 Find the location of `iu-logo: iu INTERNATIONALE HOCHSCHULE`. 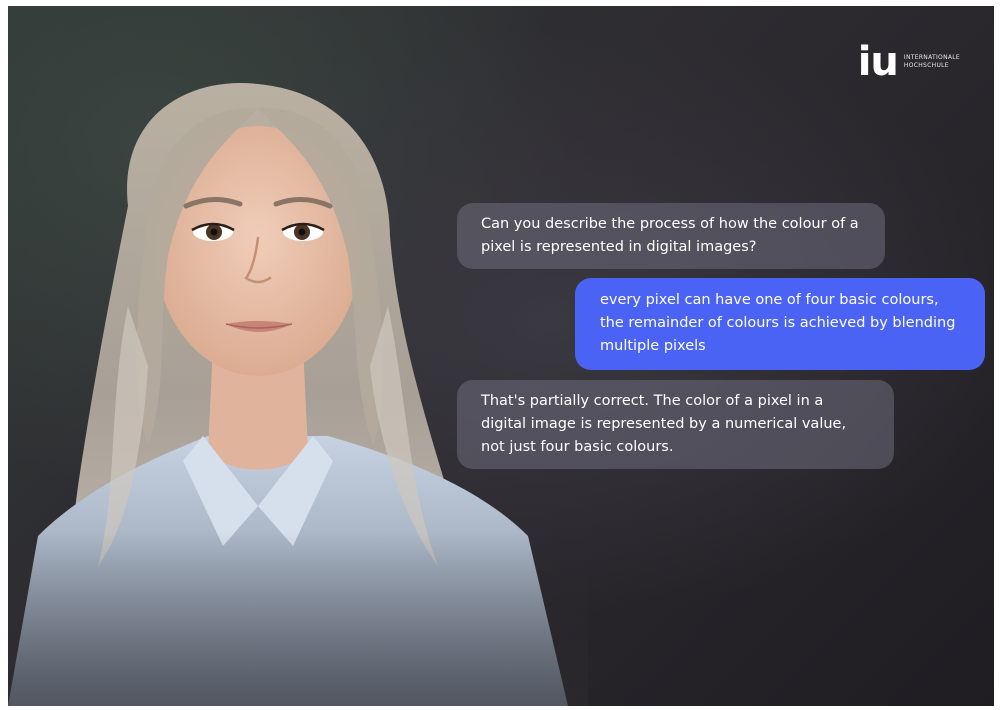

iu-logo: iu INTERNATIONALE HOCHSCHULE is located at coordinates (909, 62).